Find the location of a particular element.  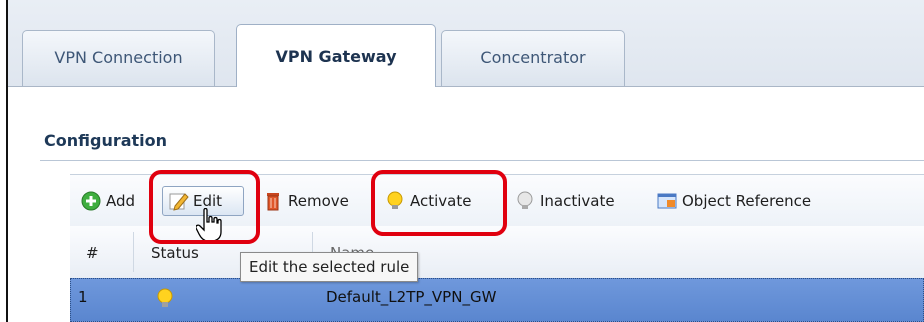

tab-label: Concentrator is located at coordinates (533, 57).